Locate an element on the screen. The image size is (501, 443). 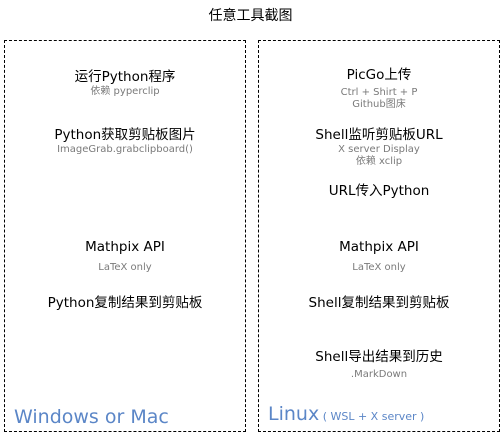
step-label: Python复制结果到剪贴板 is located at coordinates (125, 303).